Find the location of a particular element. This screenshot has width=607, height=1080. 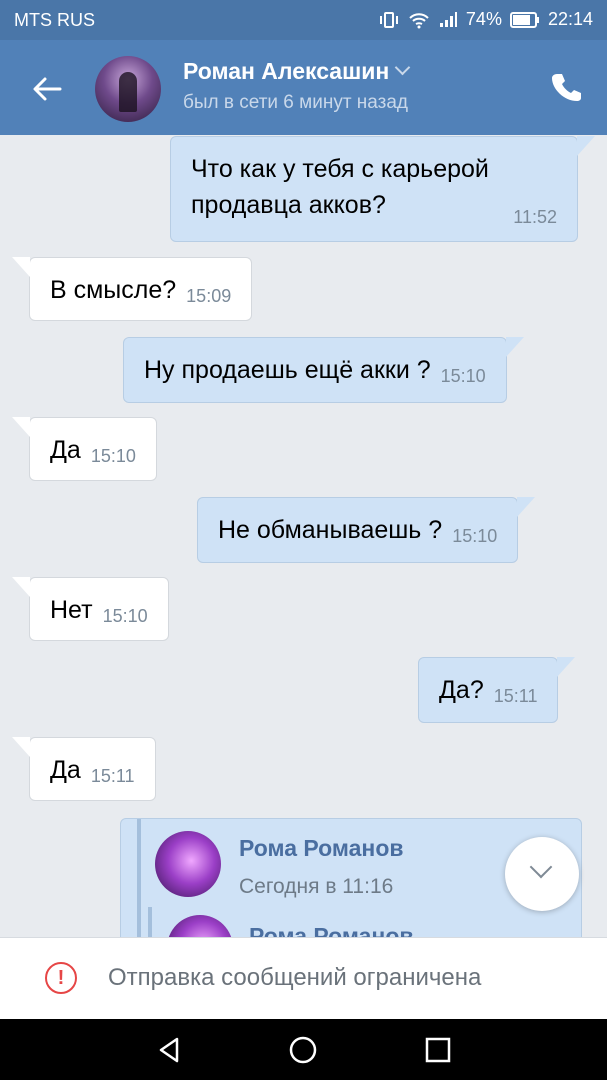

forwarded-author: Рома Романов is located at coordinates (321, 848).